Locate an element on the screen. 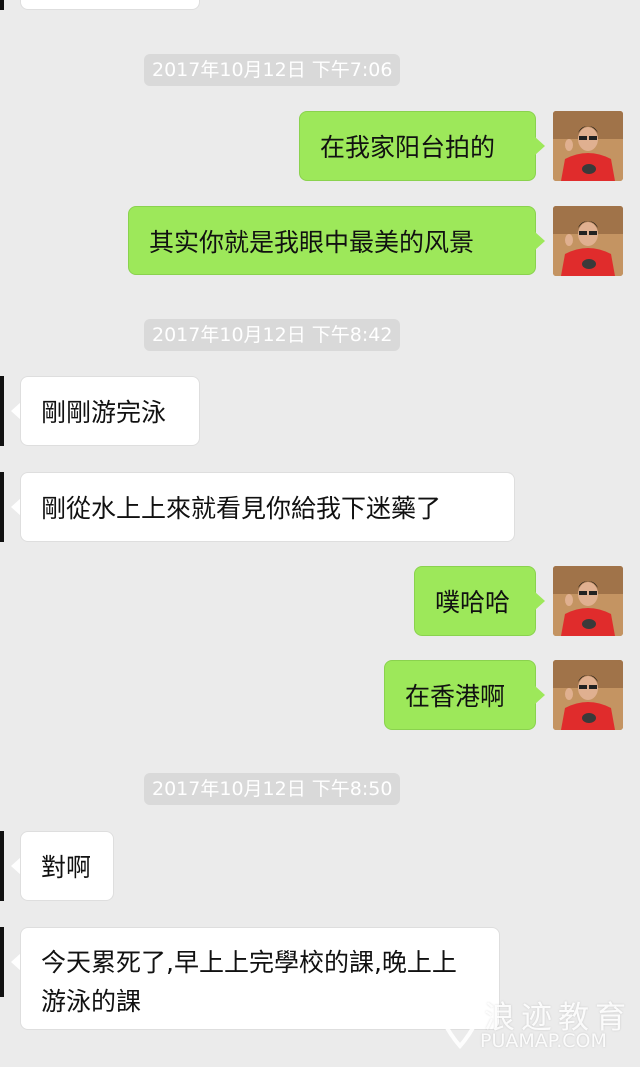  message-text: 噗哈哈 is located at coordinates (473, 602).